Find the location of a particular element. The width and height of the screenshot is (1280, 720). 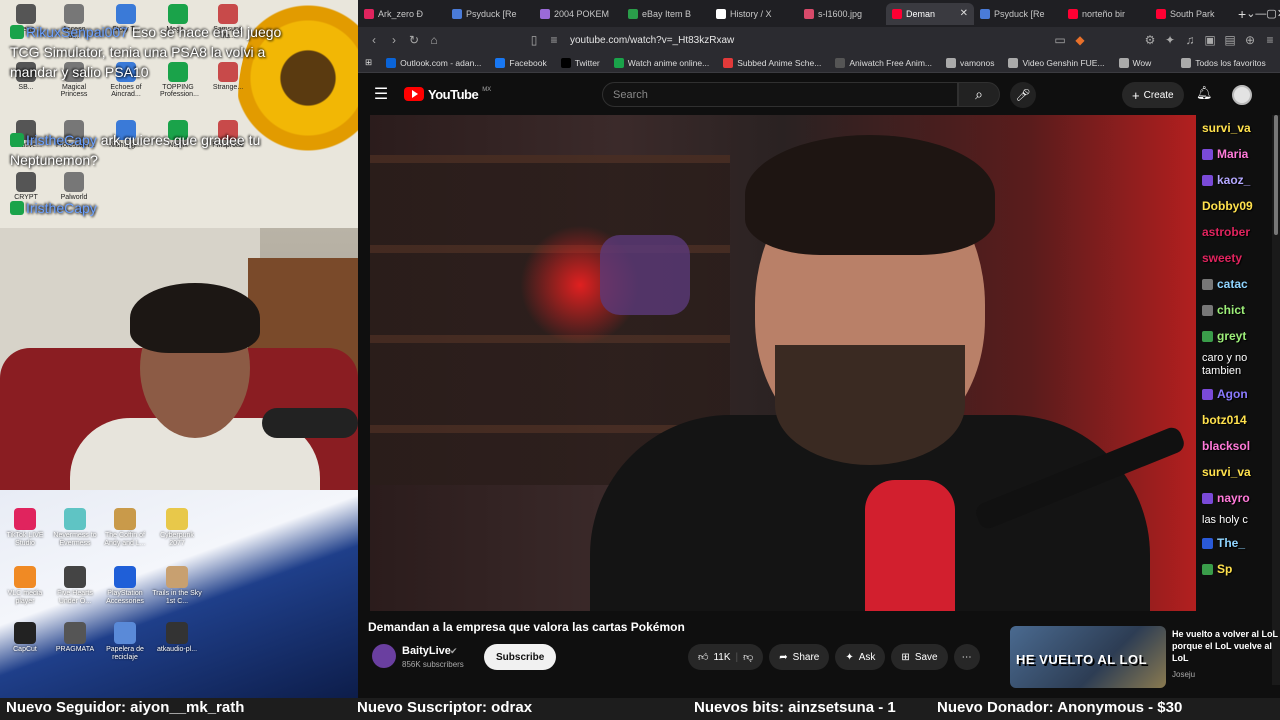

live-chat-user: catac is located at coordinates (1234, 284).